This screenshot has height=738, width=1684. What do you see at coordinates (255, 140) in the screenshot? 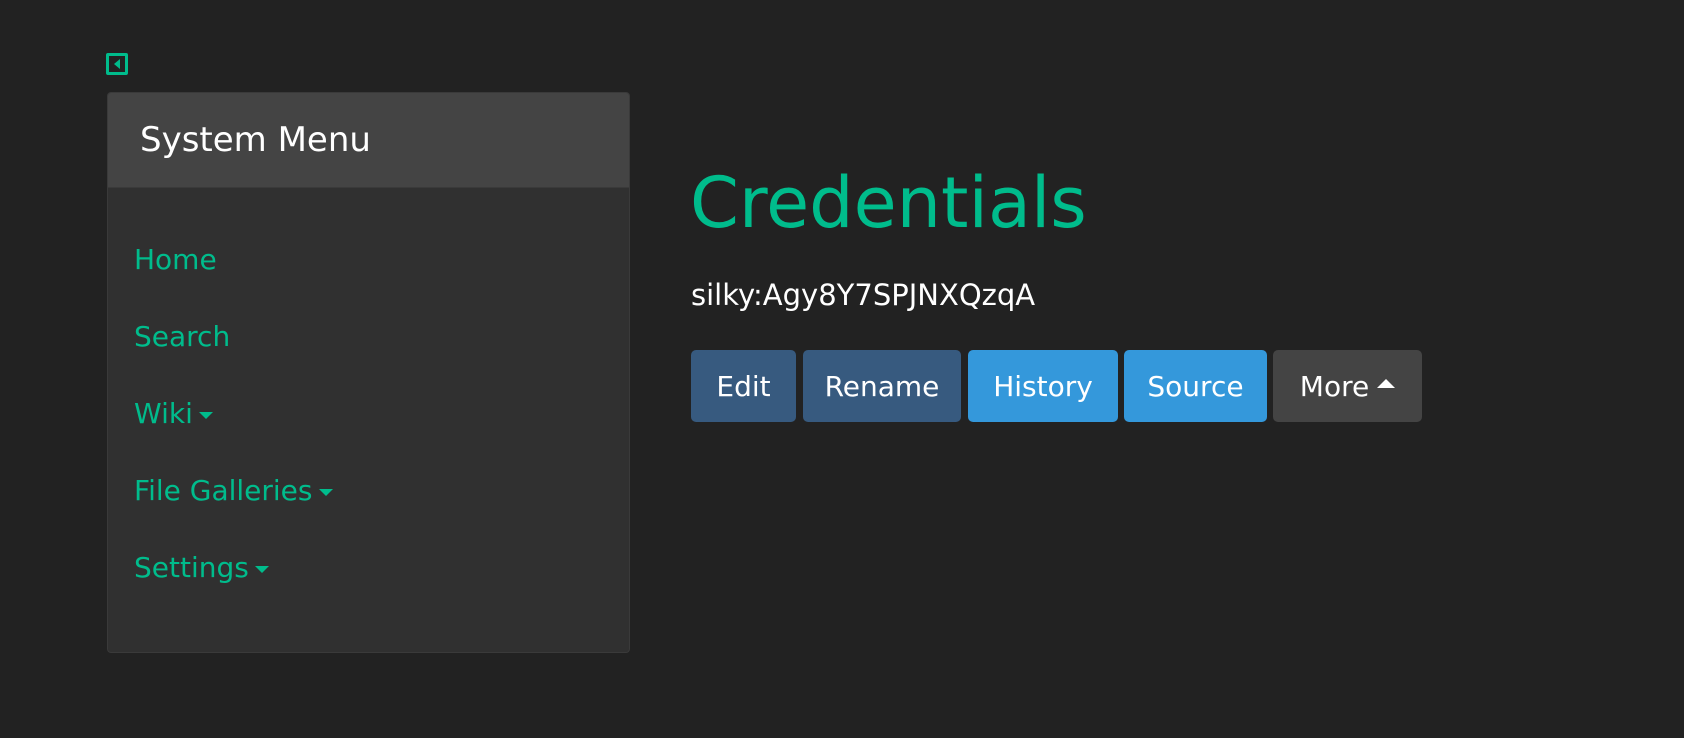
I see `panel-title: System Menu` at bounding box center [255, 140].